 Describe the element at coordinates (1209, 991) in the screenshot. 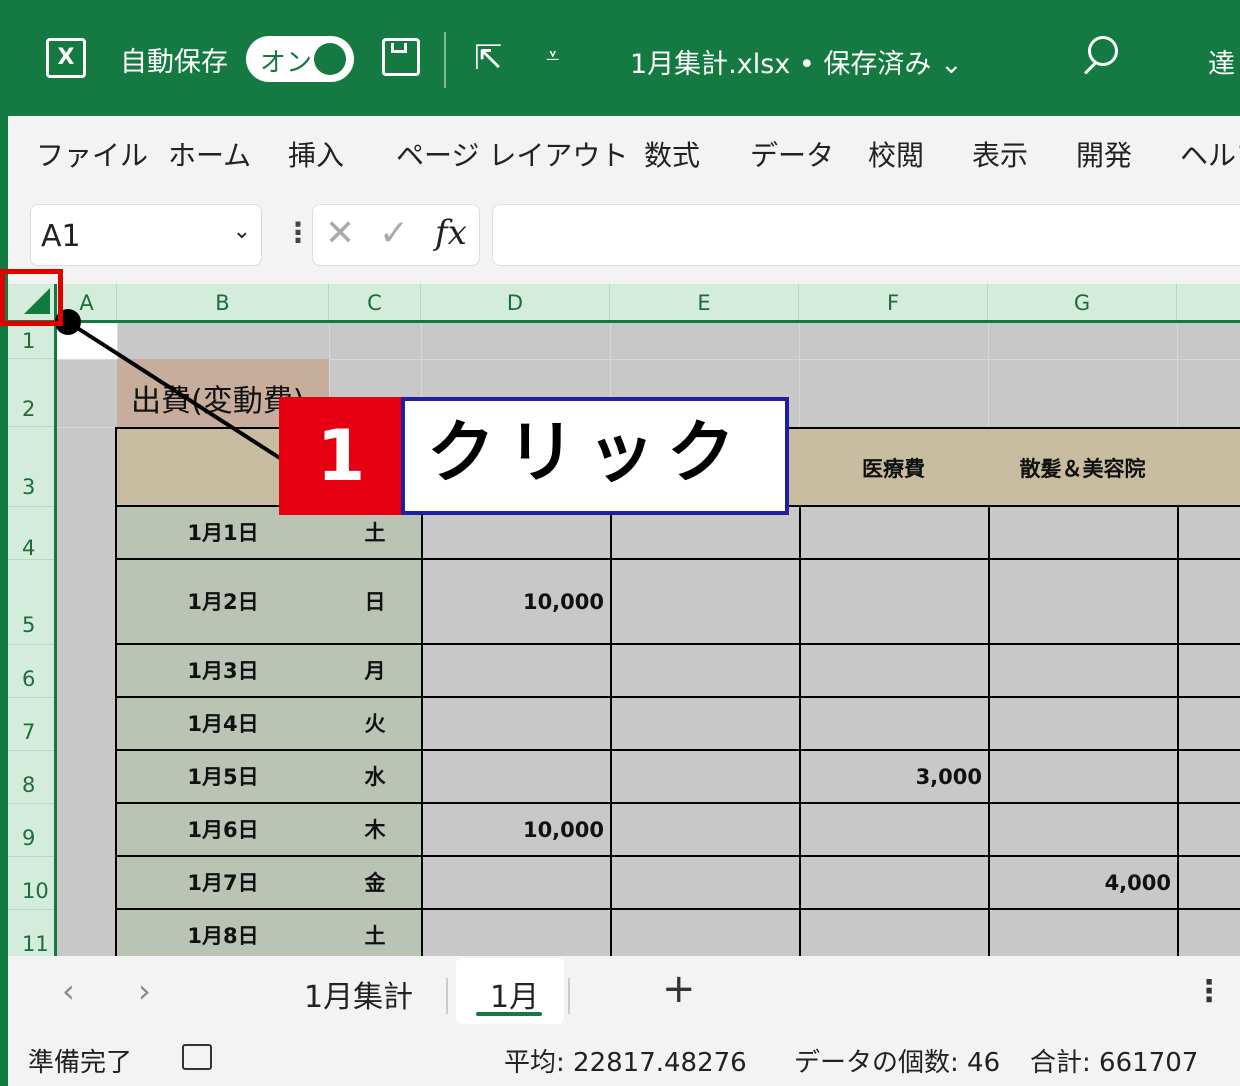

I see `more-vert-icon: ⋮` at that location.